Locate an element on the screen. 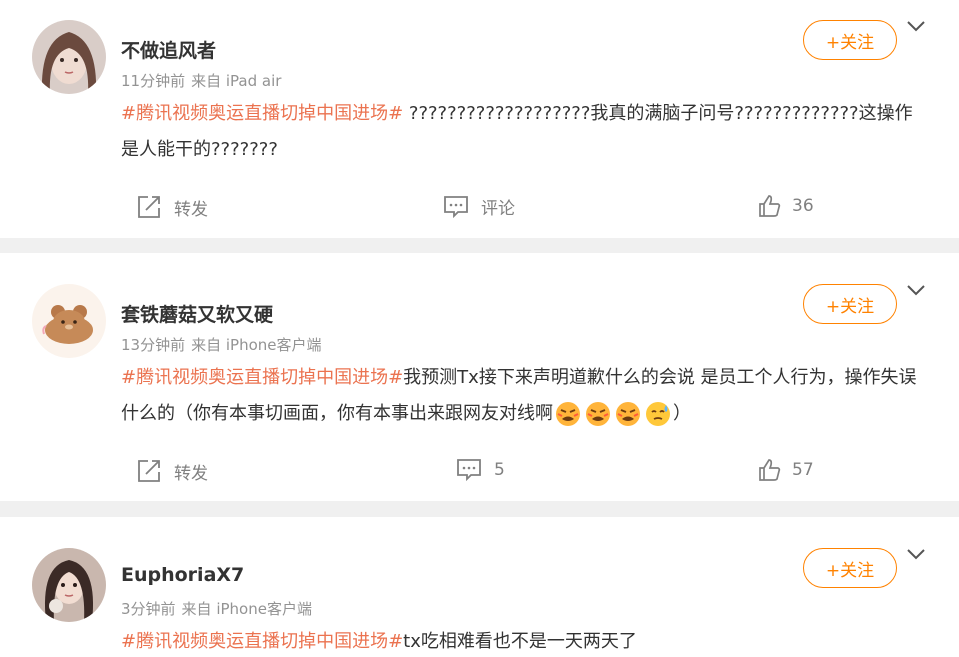 The image size is (959, 657). post-time: 3分钟前 is located at coordinates (148, 609).